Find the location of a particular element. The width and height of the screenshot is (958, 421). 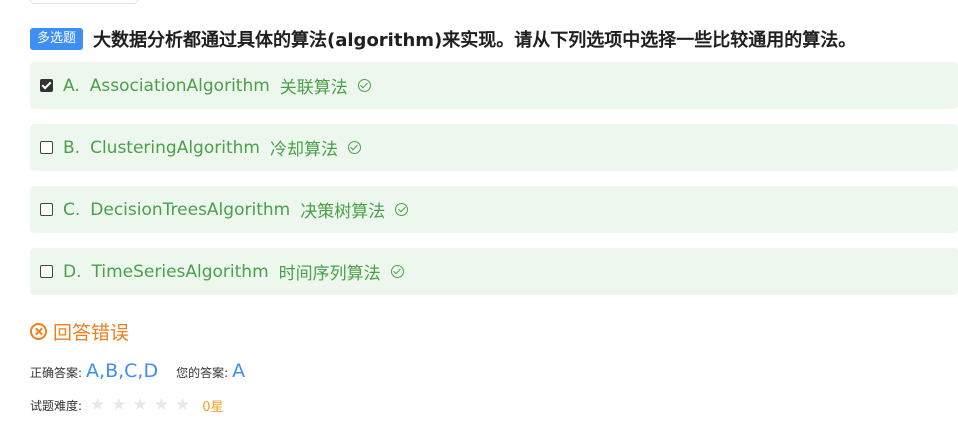

correct-answer-value: A,B,C,D is located at coordinates (122, 371).